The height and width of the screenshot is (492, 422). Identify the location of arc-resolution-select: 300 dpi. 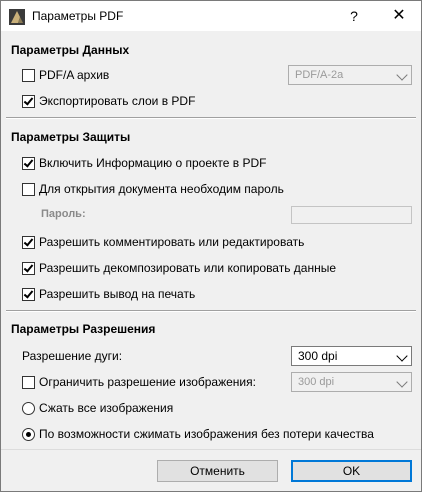
(351, 356).